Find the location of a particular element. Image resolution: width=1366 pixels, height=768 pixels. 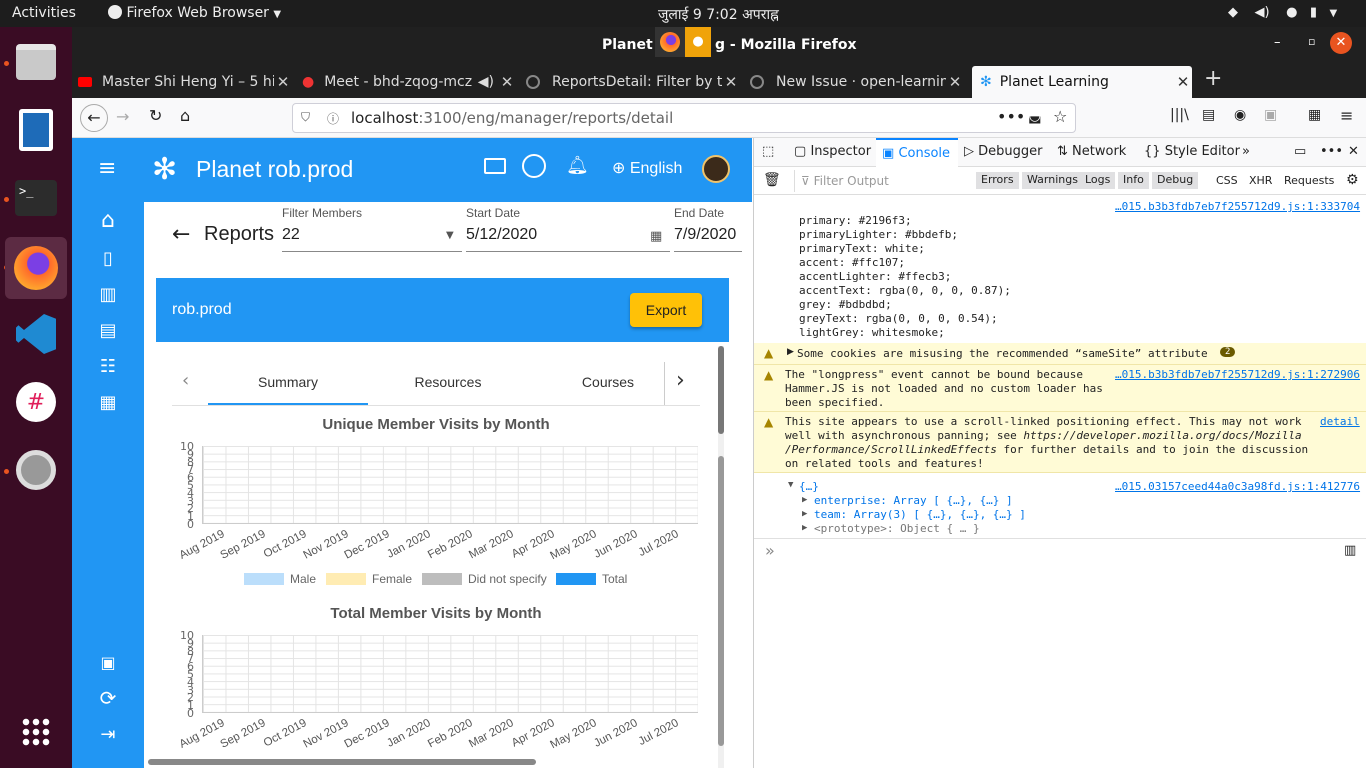

bookmark-icon: ▯ is located at coordinates (108, 258).